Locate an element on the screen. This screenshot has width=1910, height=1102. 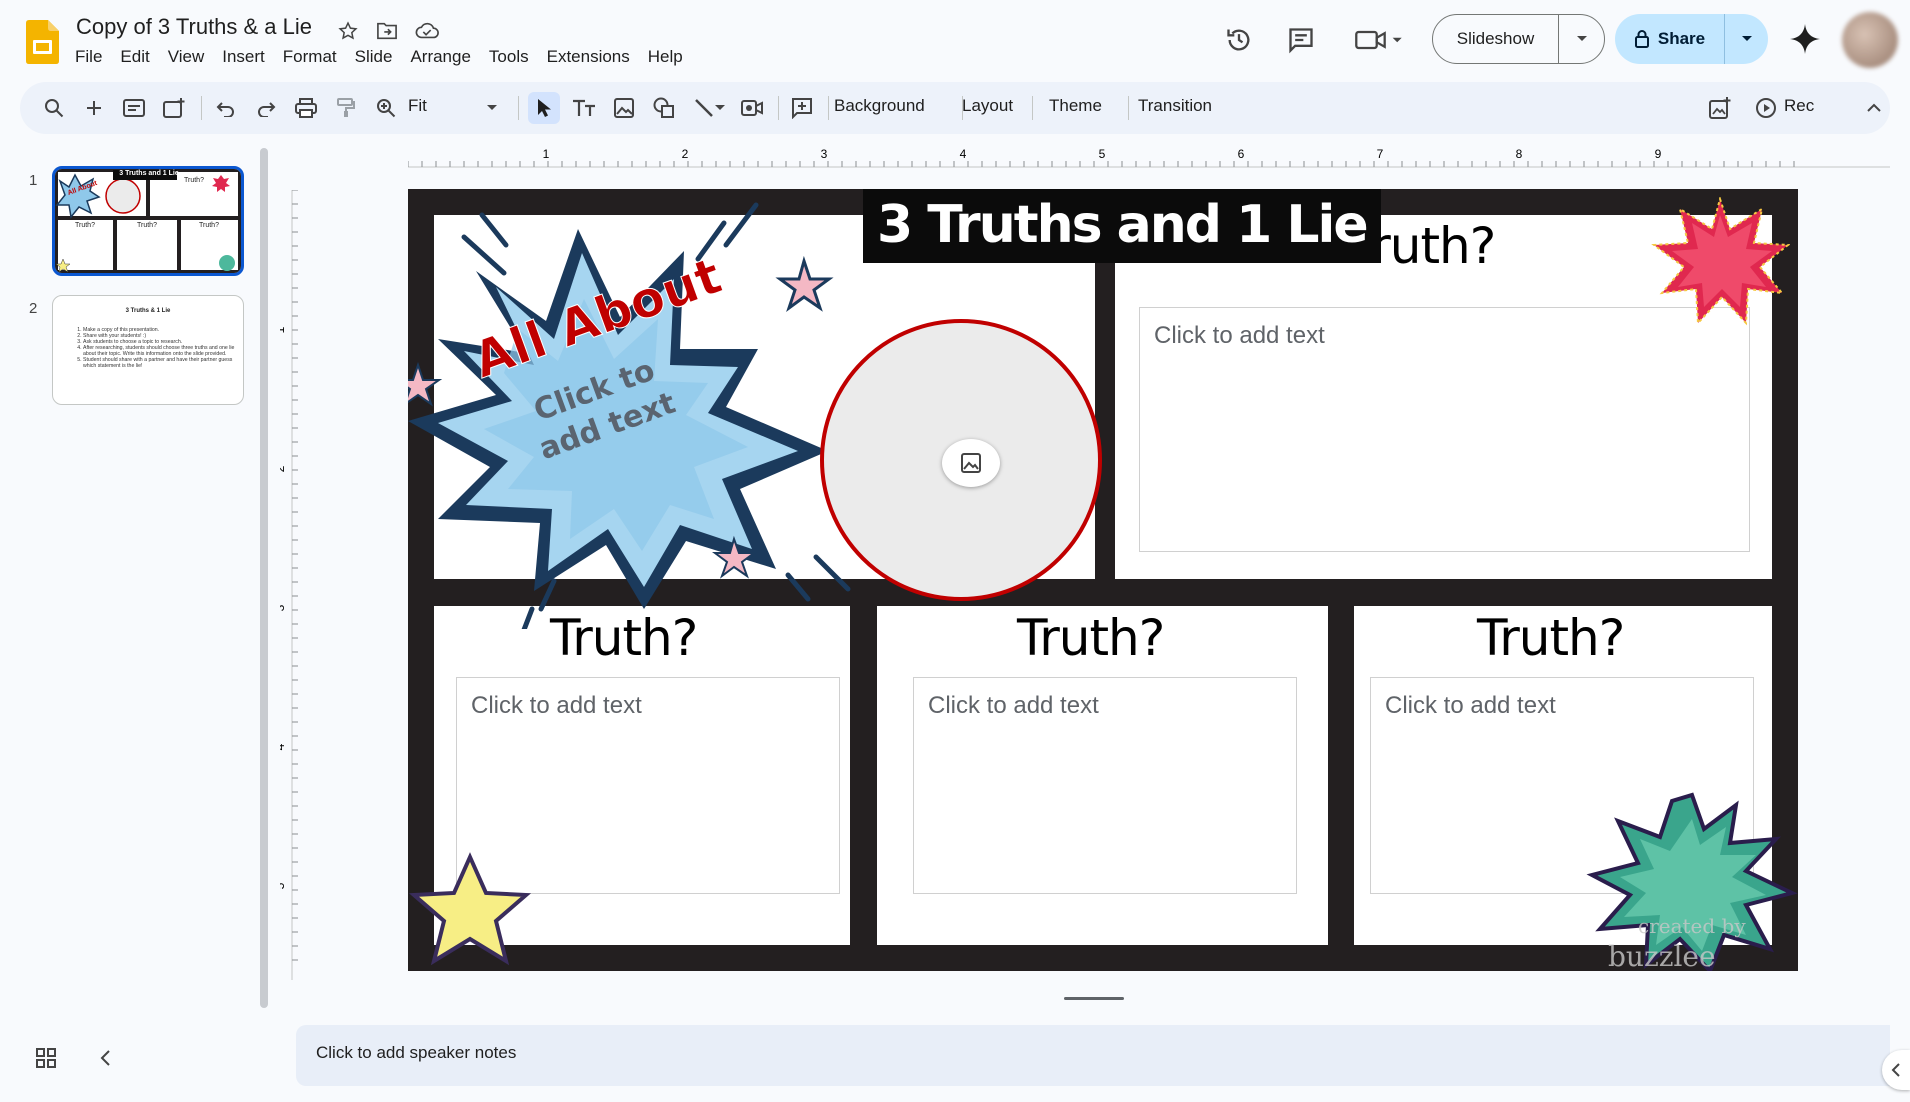
share-button-group: Share is located at coordinates (1691, 39).